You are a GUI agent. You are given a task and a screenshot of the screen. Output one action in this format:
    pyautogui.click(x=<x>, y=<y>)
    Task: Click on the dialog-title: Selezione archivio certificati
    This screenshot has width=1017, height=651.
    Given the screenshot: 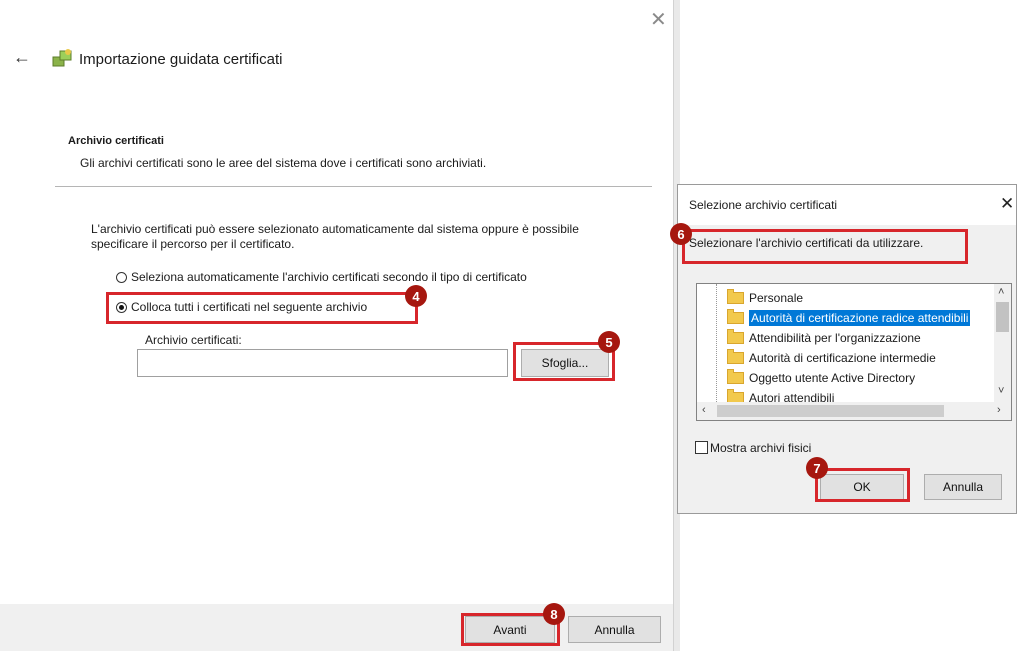 What is the action you would take?
    pyautogui.click(x=763, y=205)
    